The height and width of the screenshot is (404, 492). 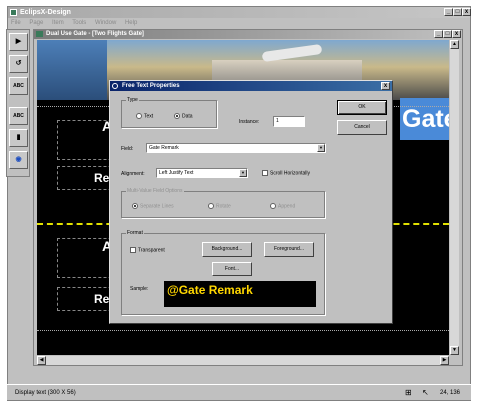 I want to click on guide-line-bottom, so click(x=243, y=330).